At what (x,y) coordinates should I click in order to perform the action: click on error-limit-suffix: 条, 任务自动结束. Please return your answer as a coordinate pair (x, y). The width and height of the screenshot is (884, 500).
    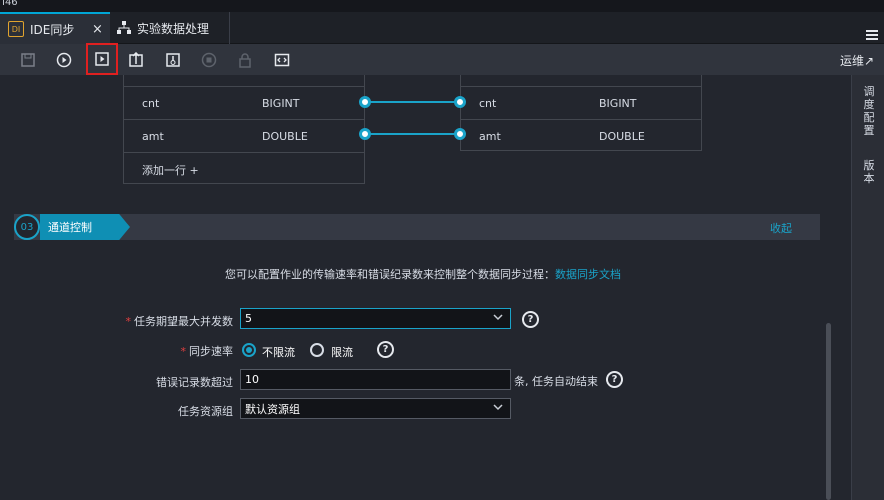
    Looking at the image, I should click on (556, 381).